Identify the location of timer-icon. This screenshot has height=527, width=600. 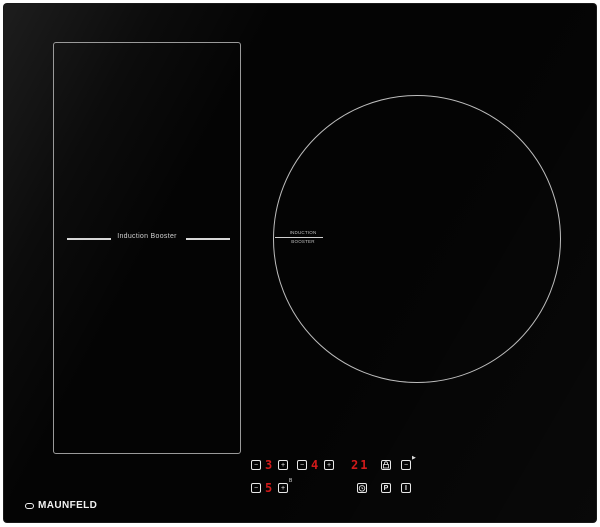
(362, 488).